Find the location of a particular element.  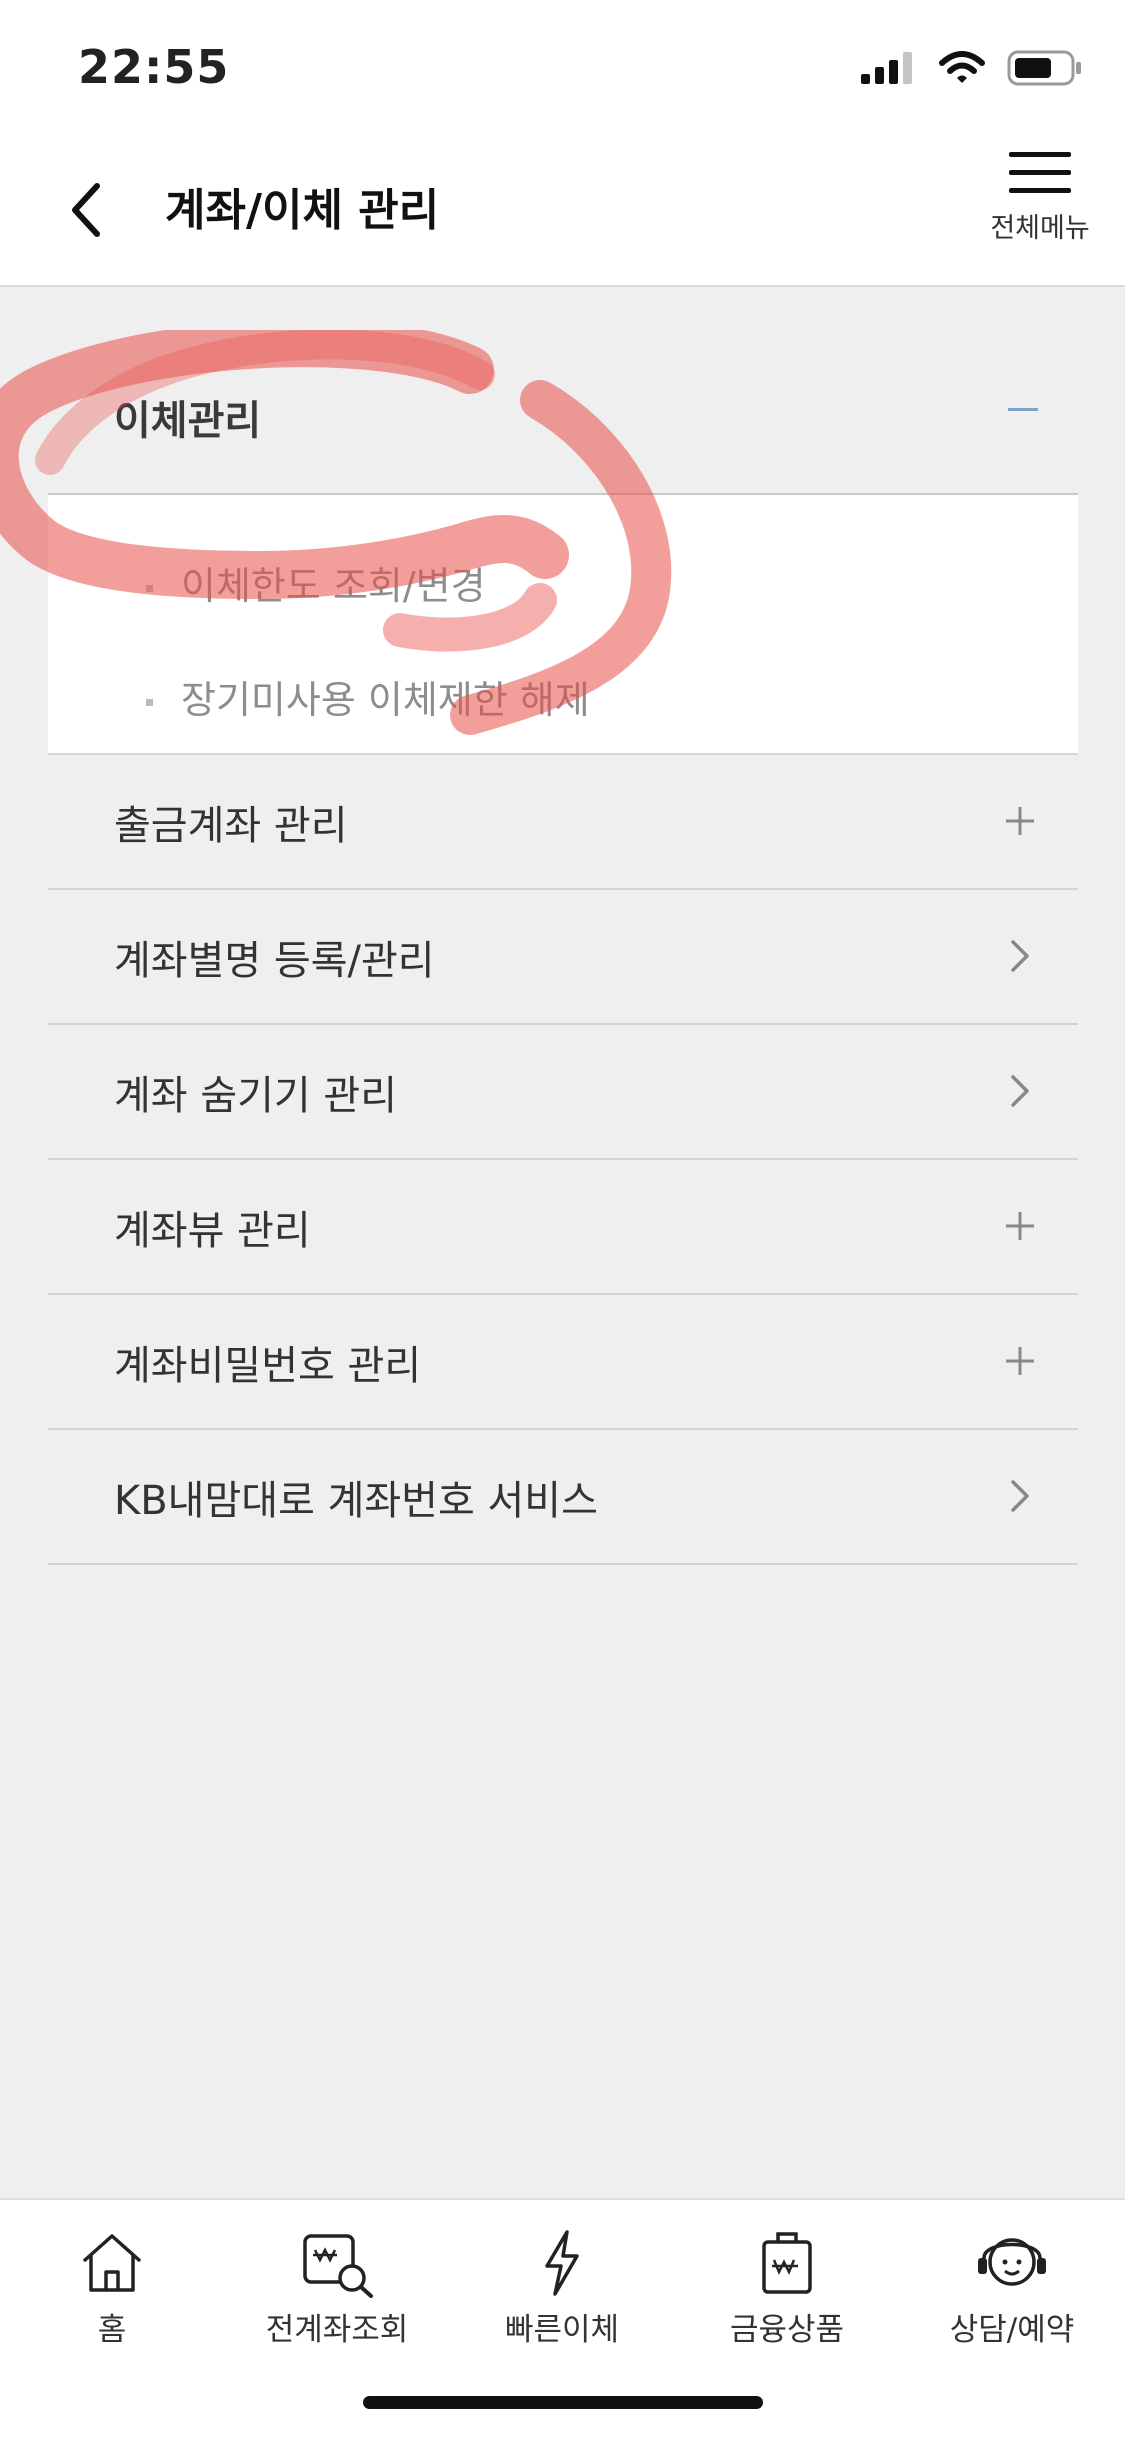

row-account-password: 계좌비밀번호 관리 is located at coordinates (563, 1362).